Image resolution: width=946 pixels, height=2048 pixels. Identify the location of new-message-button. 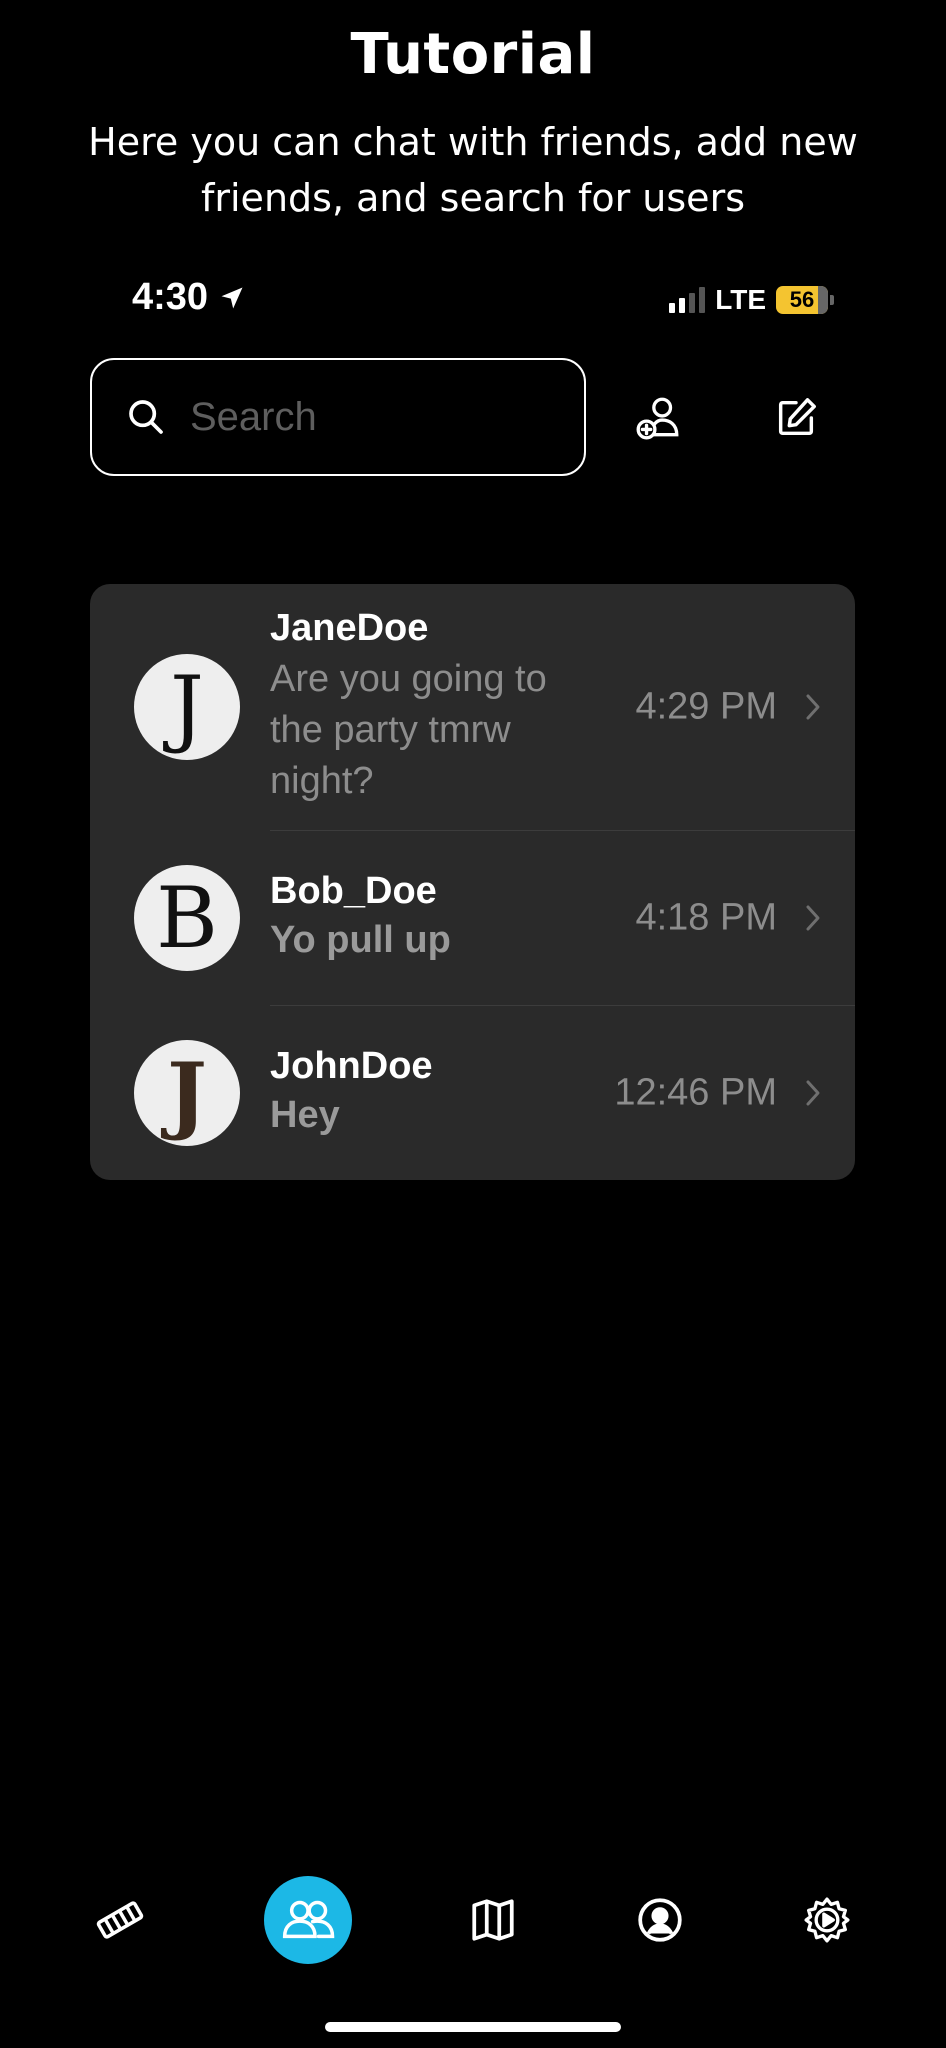
(796, 418).